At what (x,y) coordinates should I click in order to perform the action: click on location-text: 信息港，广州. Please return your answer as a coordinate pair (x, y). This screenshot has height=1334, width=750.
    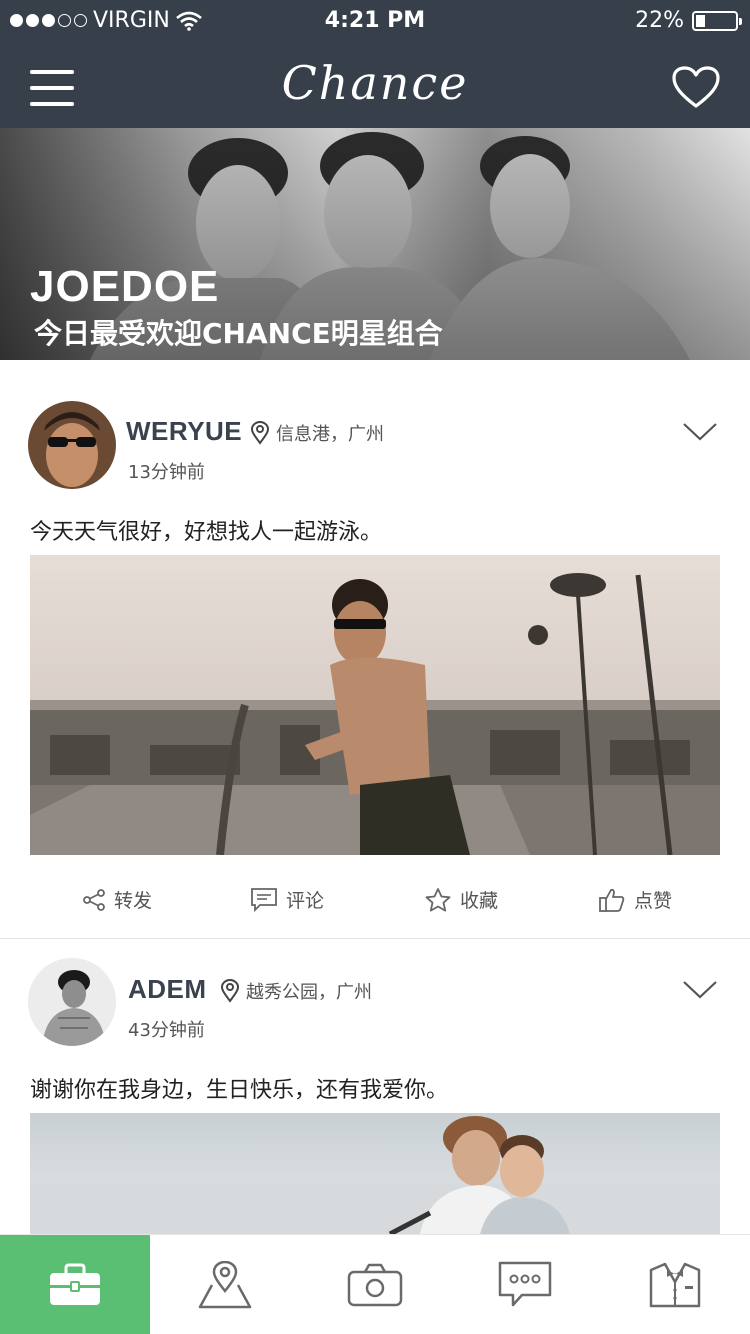
    Looking at the image, I should click on (330, 434).